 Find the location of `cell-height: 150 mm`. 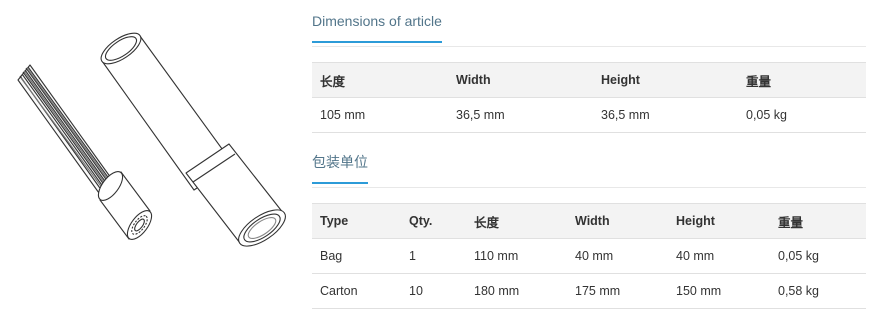

cell-height: 150 mm is located at coordinates (719, 291).